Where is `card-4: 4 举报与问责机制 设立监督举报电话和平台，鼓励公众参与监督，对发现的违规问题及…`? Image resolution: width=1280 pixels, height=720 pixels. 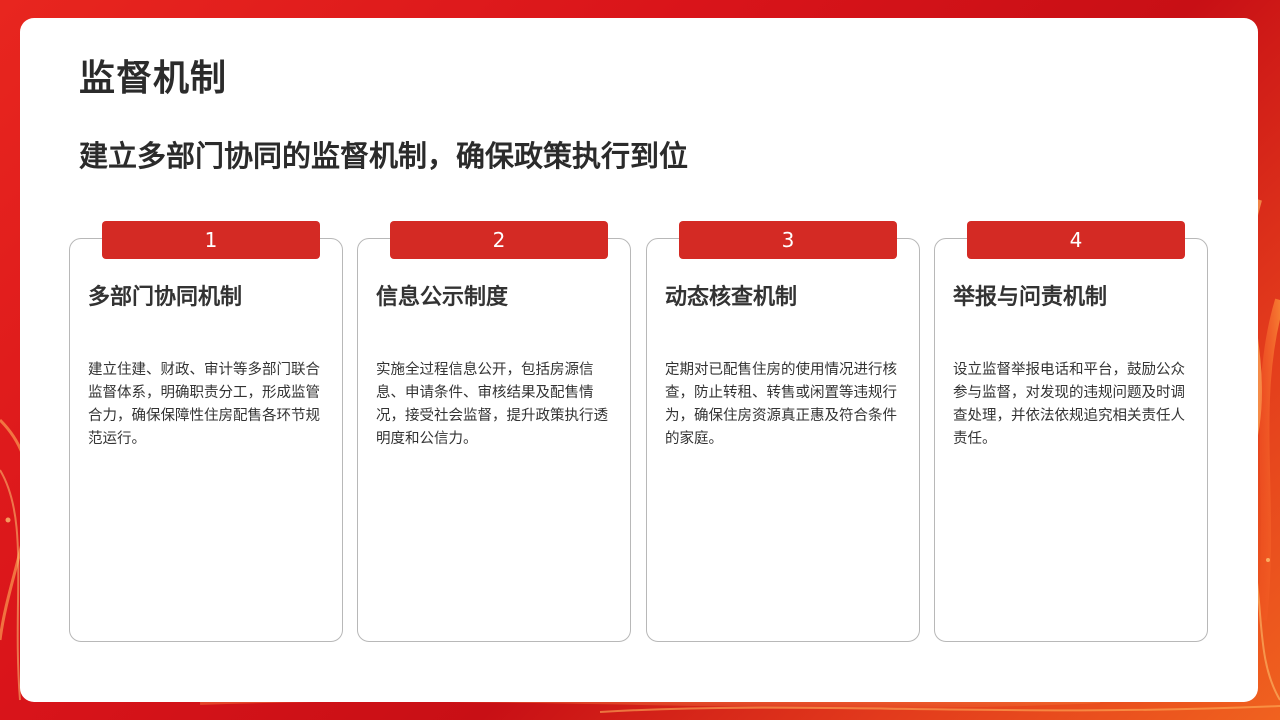
card-4: 4 举报与问责机制 设立监督举报电话和平台，鼓励公众参与监督，对发现的违规问题及… is located at coordinates (1071, 431).